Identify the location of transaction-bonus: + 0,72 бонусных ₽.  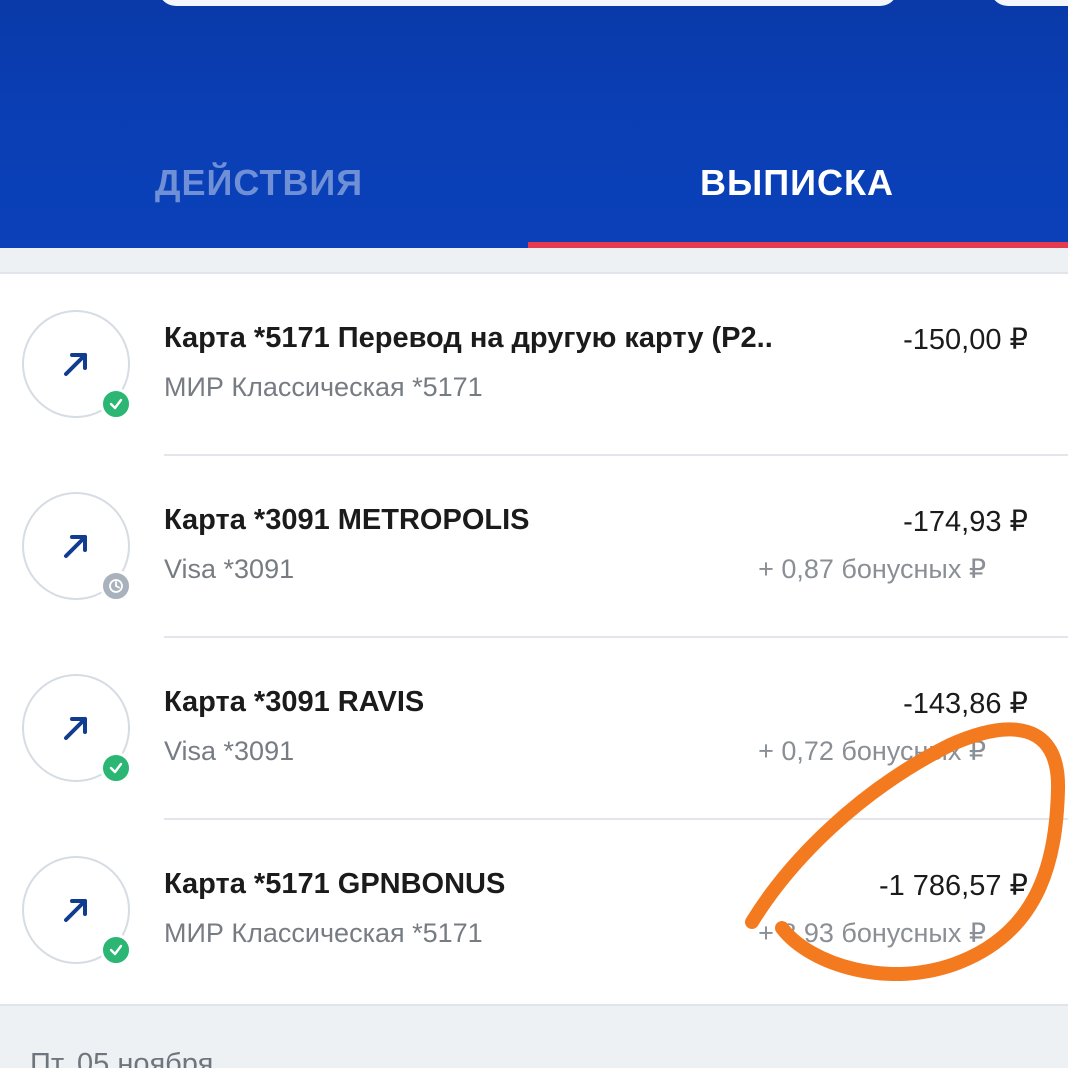
(872, 751).